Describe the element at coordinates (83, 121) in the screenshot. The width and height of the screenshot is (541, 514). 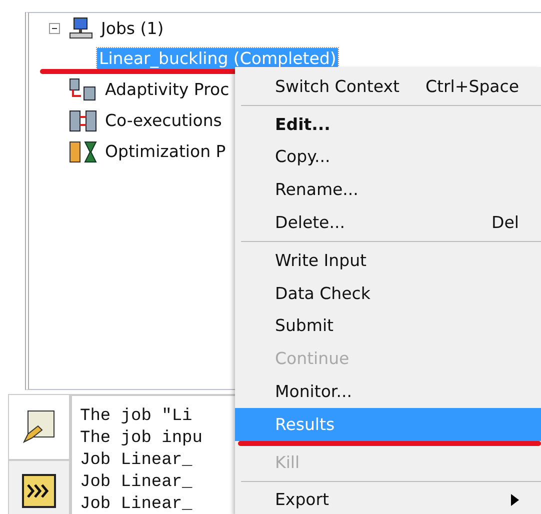
I see `grid-arrows-icon` at that location.